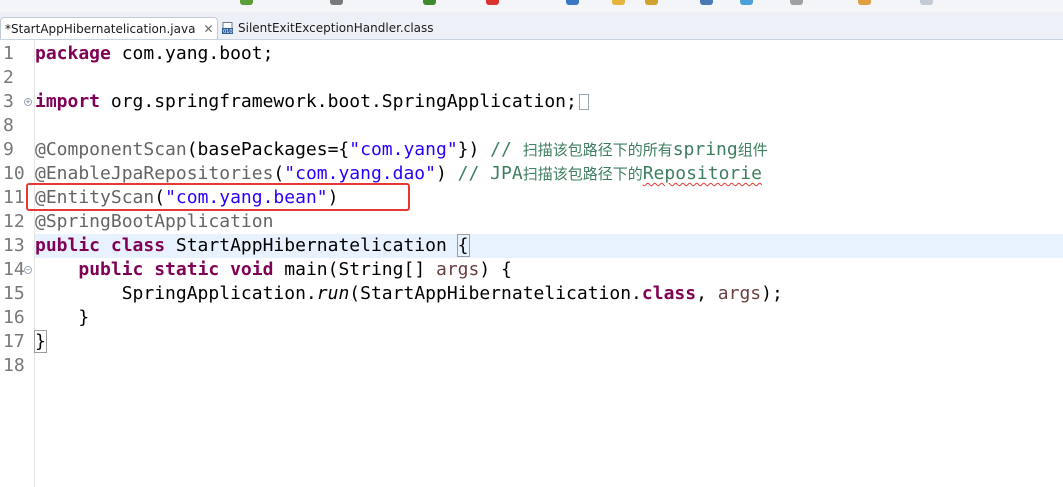 The image size is (1063, 487). I want to click on code-text: ,, so click(707, 293).